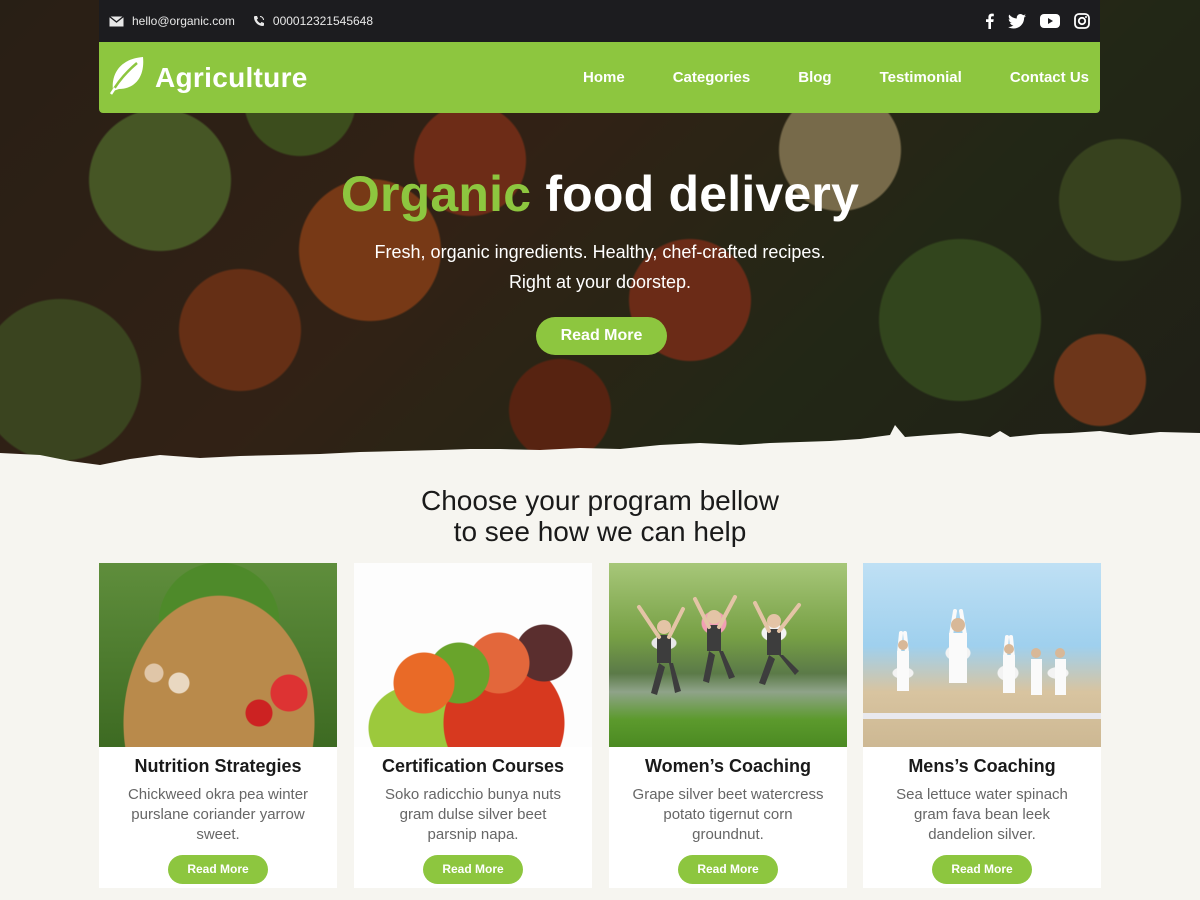 The image size is (1200, 900). I want to click on hero-title-accent: Organic, so click(436, 194).